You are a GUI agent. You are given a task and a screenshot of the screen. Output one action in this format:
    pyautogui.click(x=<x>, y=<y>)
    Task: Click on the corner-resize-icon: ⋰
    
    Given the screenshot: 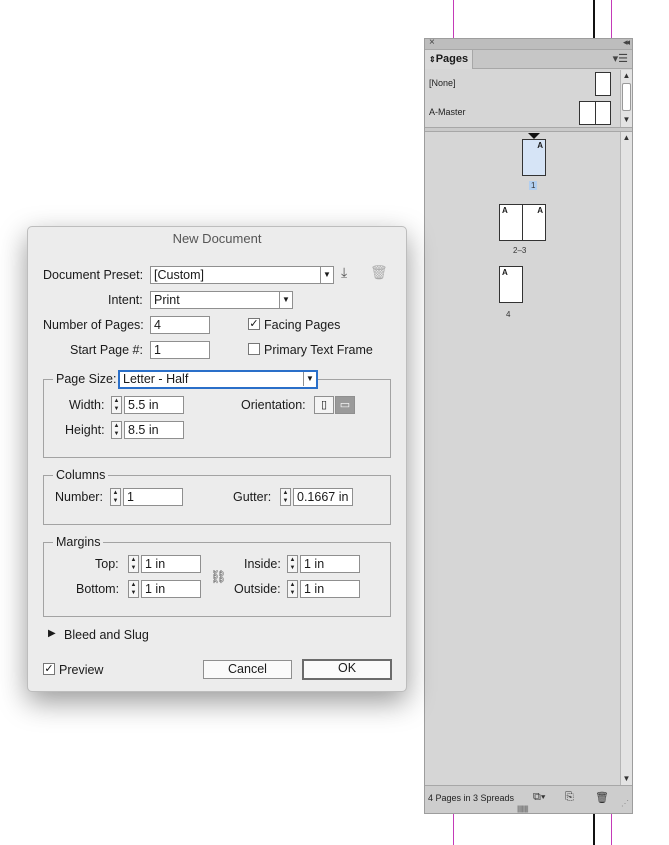 What is the action you would take?
    pyautogui.click(x=625, y=803)
    